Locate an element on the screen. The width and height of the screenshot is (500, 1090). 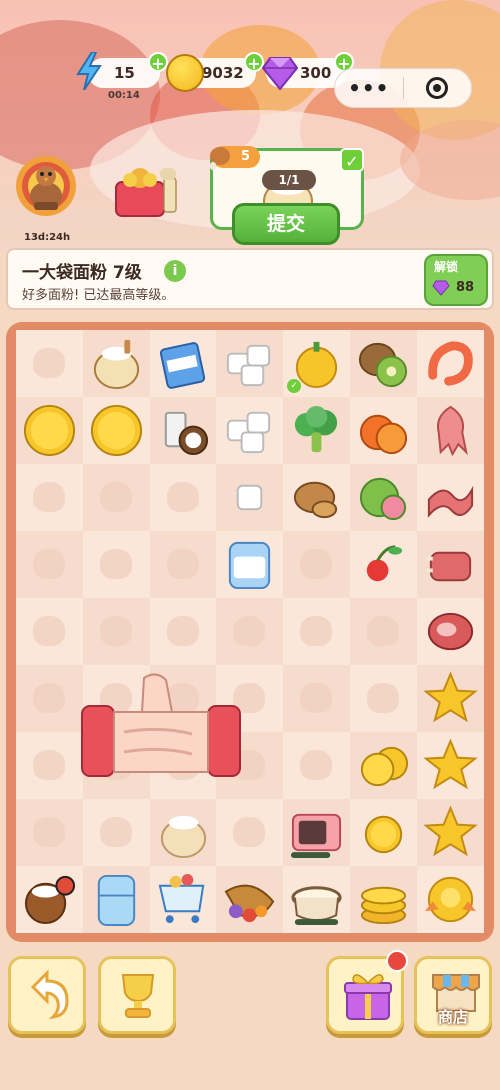
shopping-cart-icon is located at coordinates (183, 899).